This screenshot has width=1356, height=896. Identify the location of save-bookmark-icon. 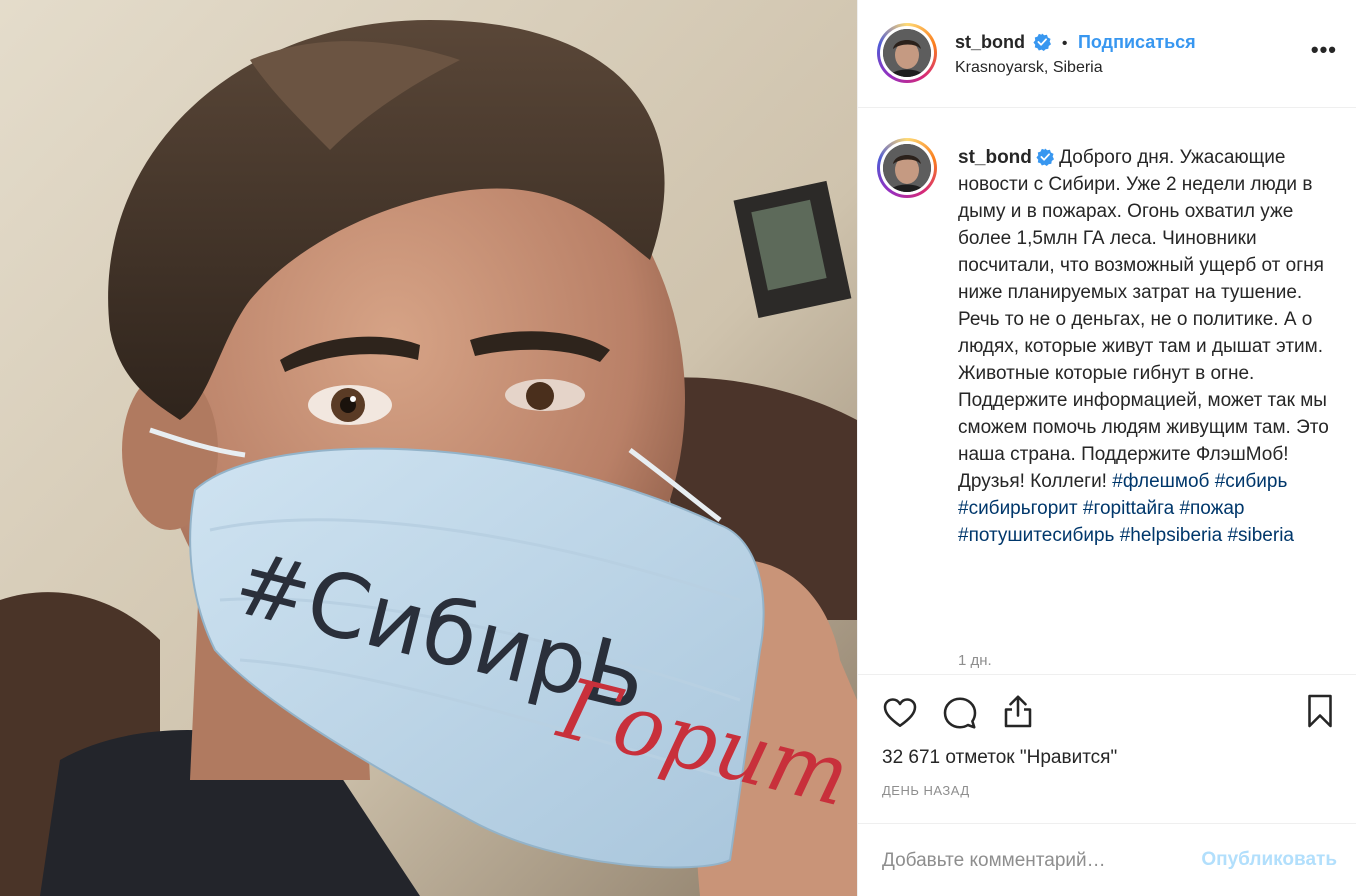
(1320, 711).